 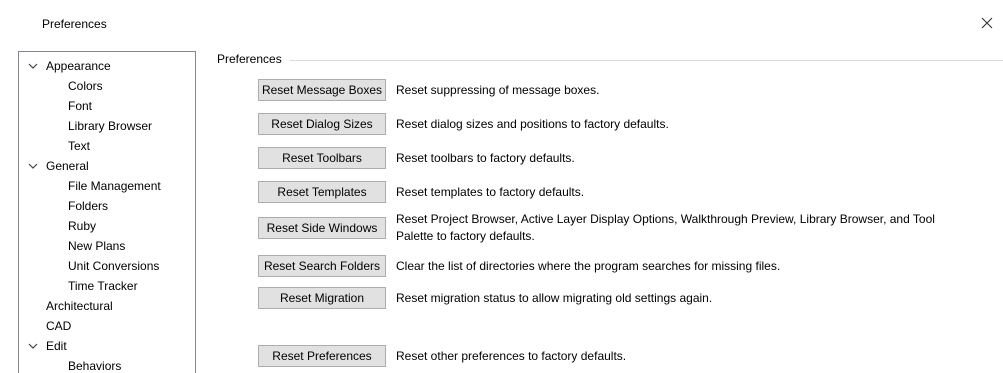 I want to click on tree-item-new-plans: New Plans, so click(x=107, y=246).